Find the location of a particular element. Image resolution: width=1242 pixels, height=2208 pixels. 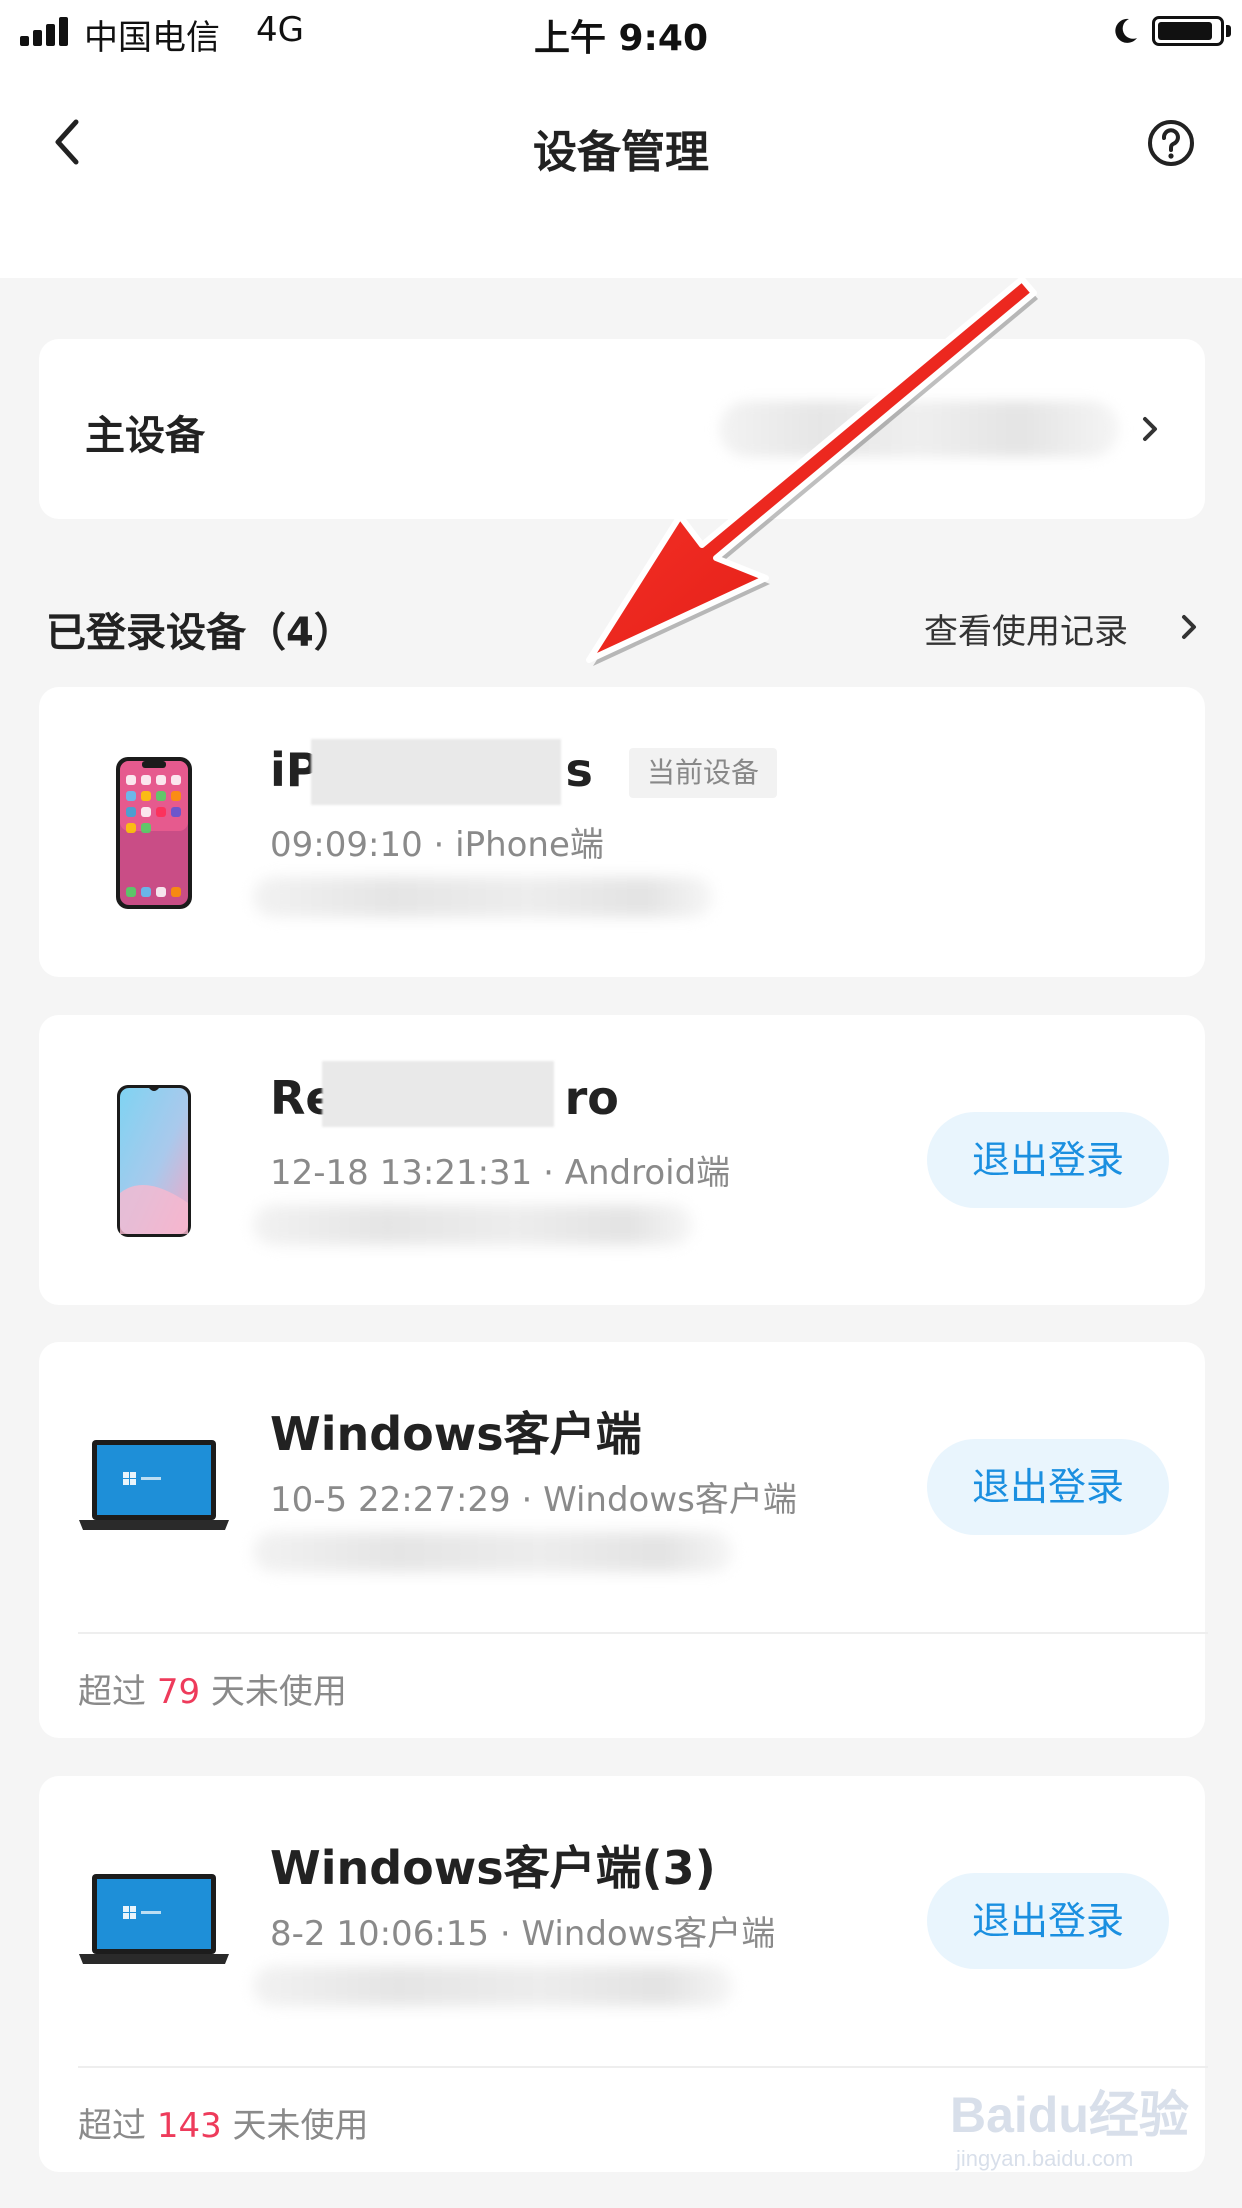

android-phone-icon is located at coordinates (154, 1161).